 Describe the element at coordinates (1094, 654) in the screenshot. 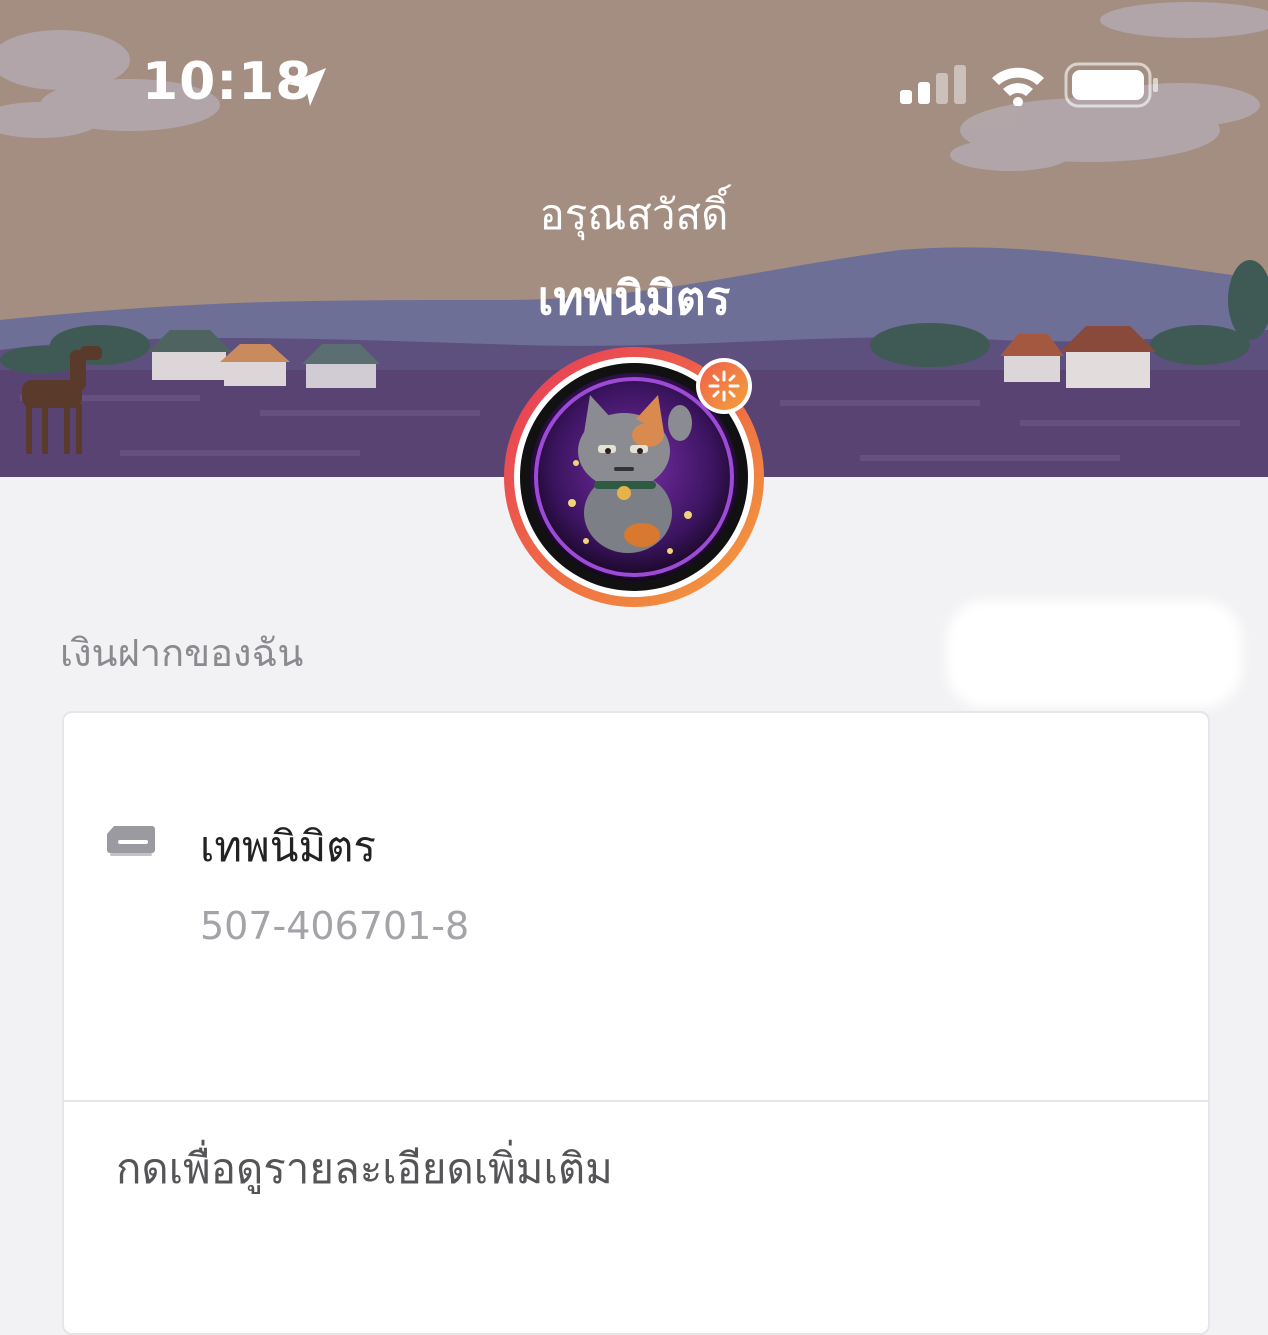

I see `redacted-area` at that location.